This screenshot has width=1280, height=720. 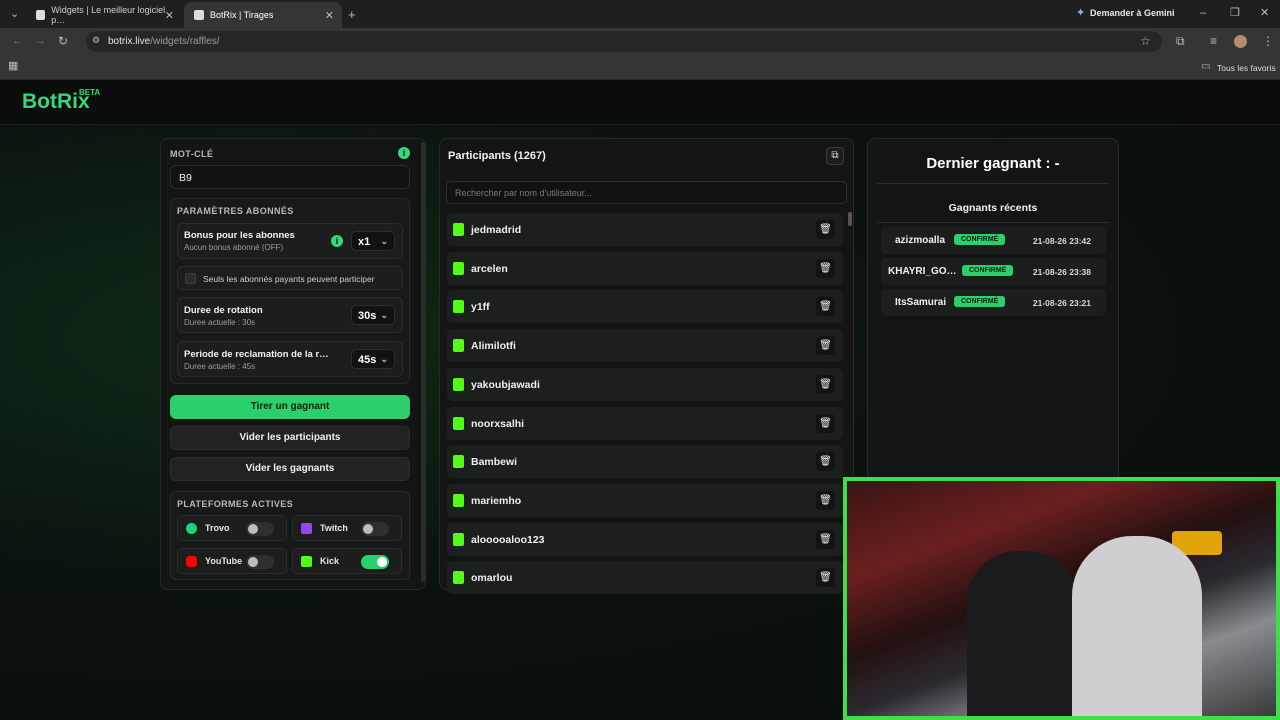 I want to click on winner-row: KHAYRI_GO… CONFIRMÉ 21-08-26 23:38, so click(x=993, y=271).